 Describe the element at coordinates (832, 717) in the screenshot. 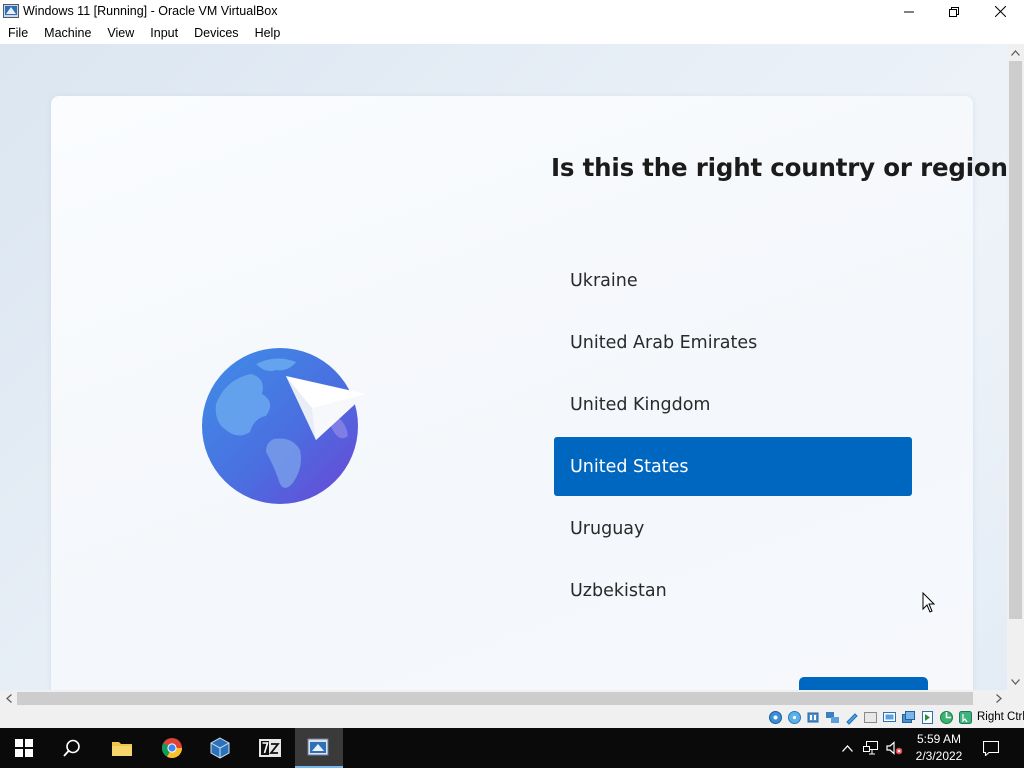

I see `network-icon` at that location.